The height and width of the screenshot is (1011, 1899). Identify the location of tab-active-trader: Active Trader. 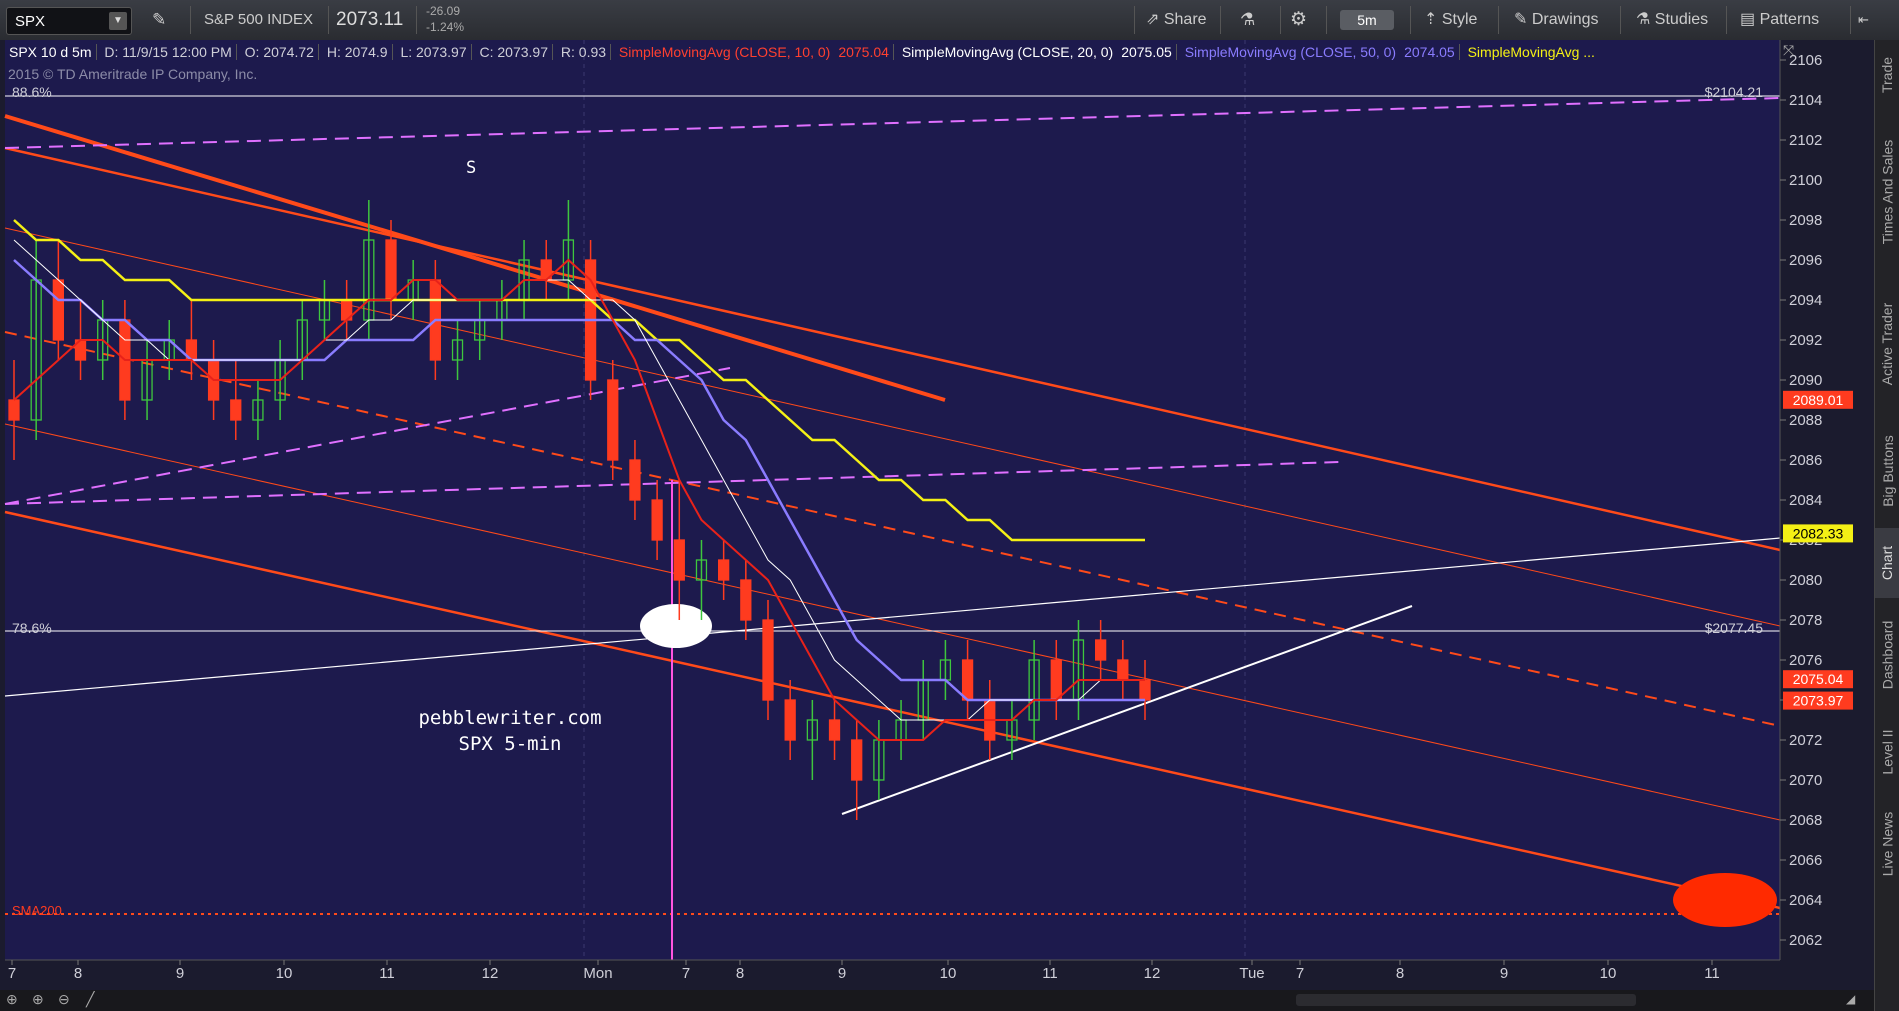
(1887, 344).